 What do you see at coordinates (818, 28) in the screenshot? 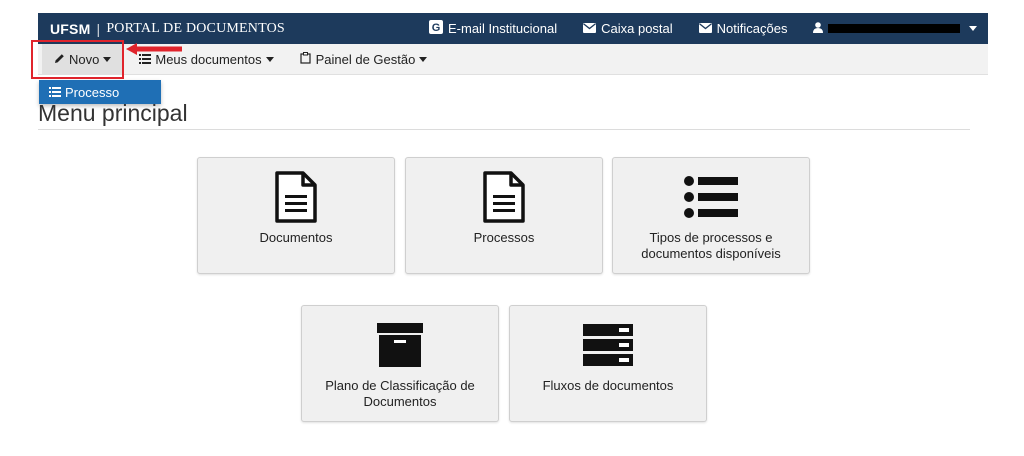
I see `user-icon` at bounding box center [818, 28].